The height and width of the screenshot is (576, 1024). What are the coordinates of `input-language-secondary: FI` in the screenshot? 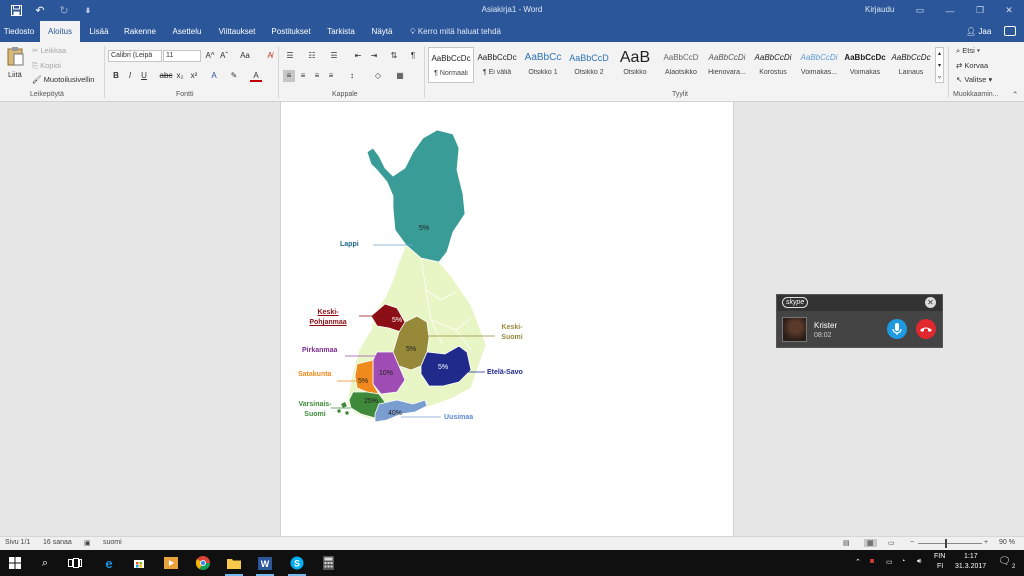 It's located at (940, 566).